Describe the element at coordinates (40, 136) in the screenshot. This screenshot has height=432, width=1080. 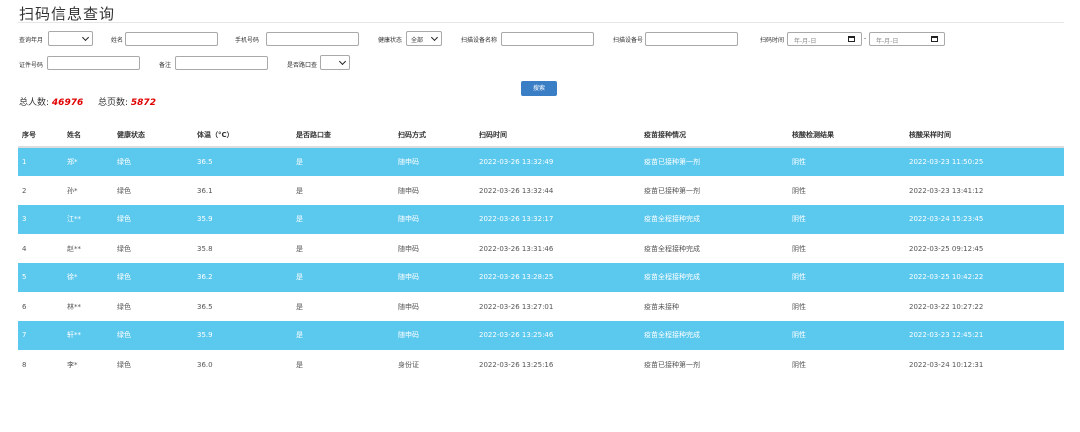
I see `col-header-index: 序号` at that location.